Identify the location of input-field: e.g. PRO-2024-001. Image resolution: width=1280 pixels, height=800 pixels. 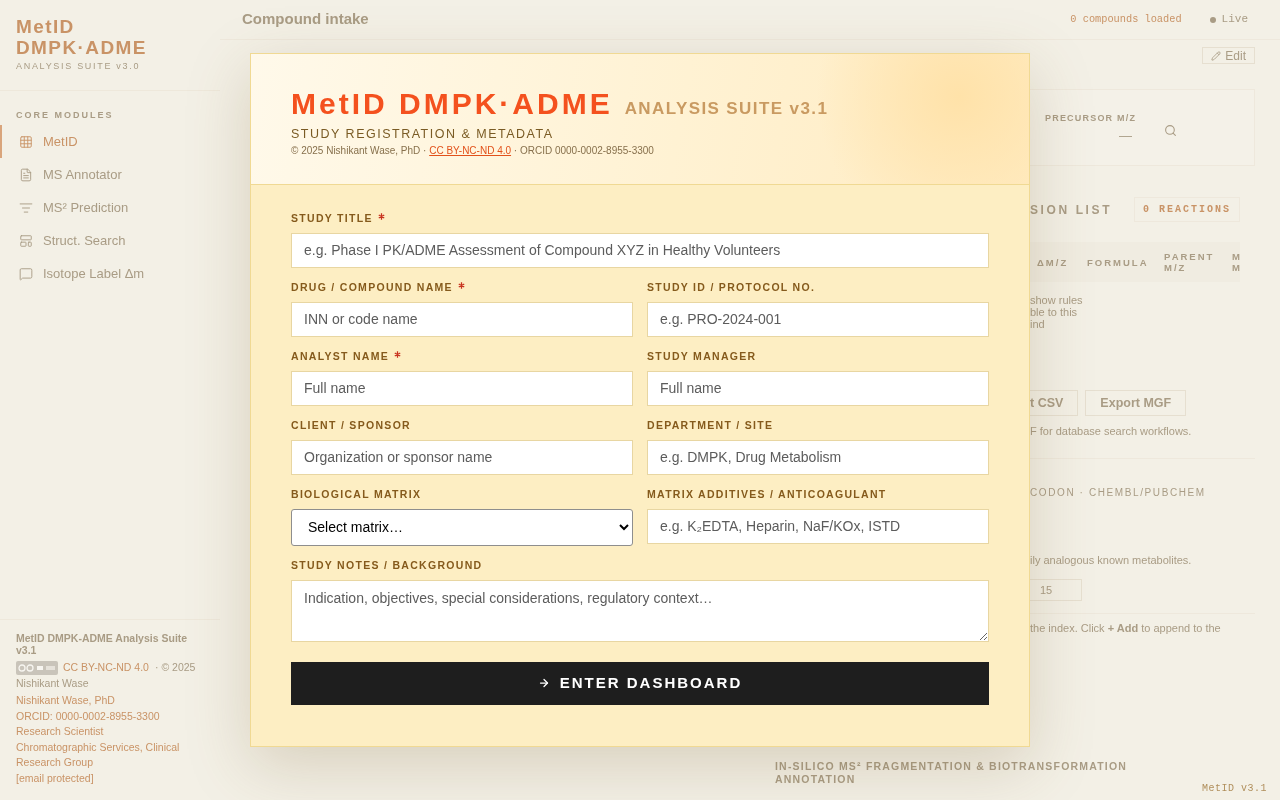
(818, 319).